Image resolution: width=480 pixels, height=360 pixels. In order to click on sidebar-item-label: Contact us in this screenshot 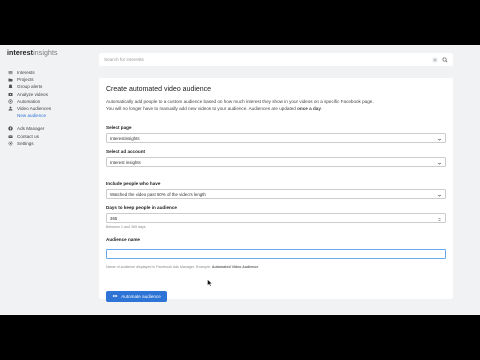, I will do `click(28, 136)`.